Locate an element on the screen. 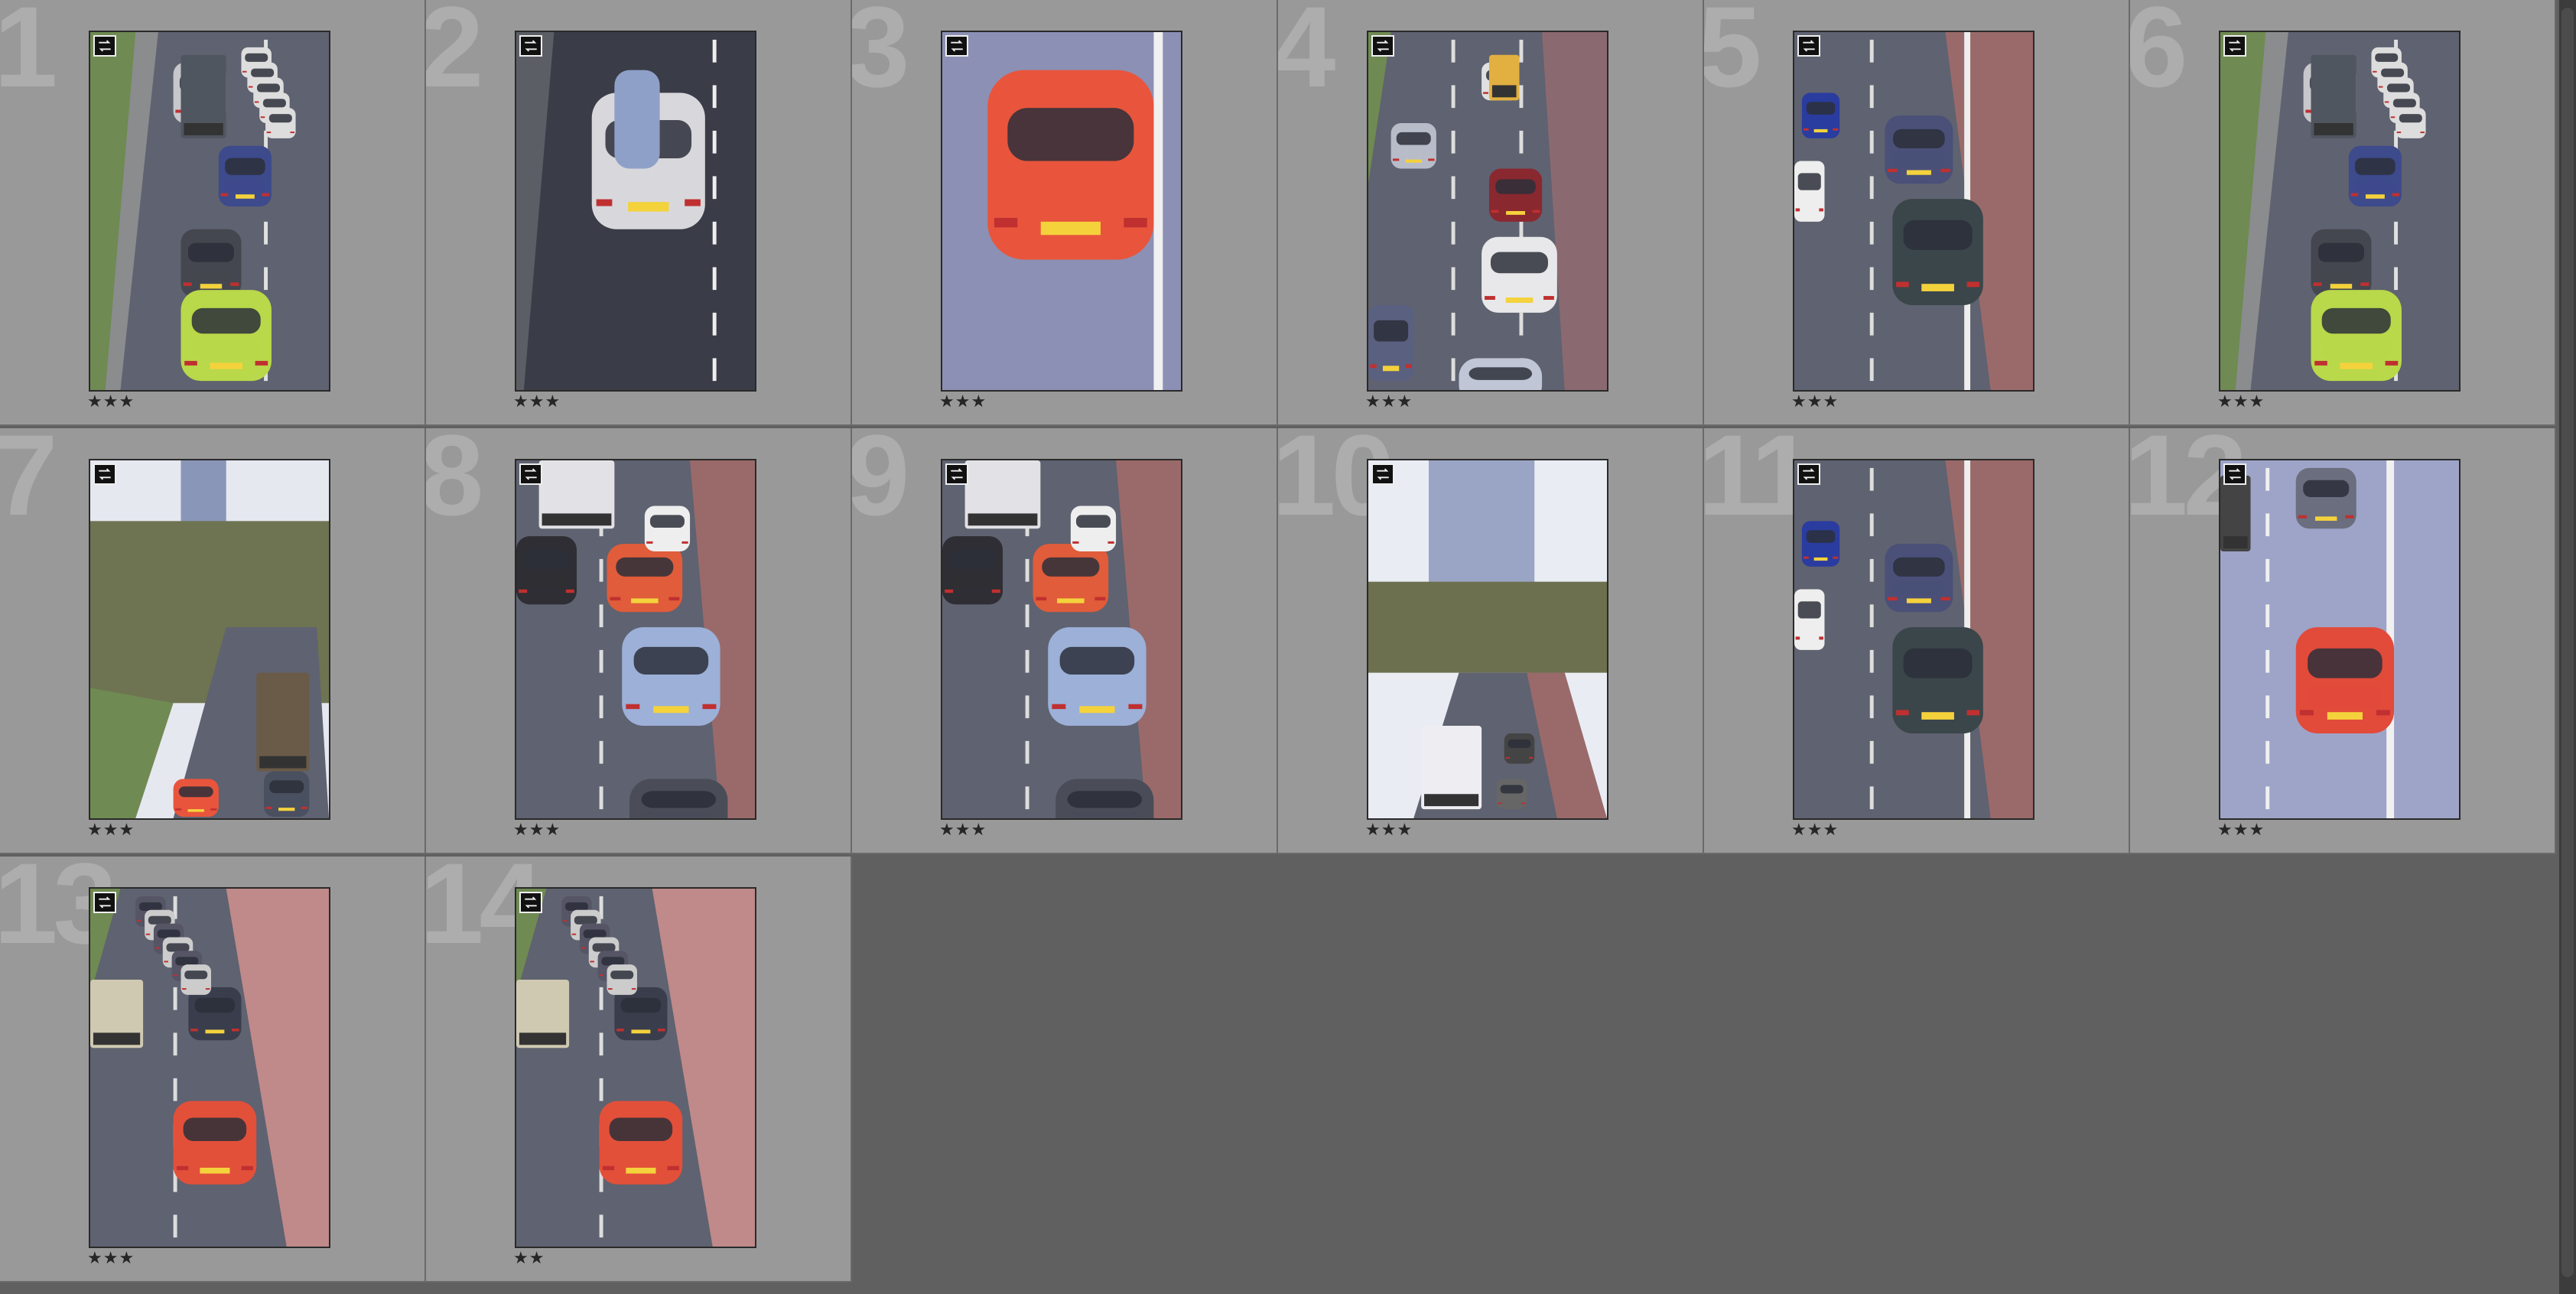 The image size is (2576, 1294). vertical-scrollbar is located at coordinates (2567, 647).